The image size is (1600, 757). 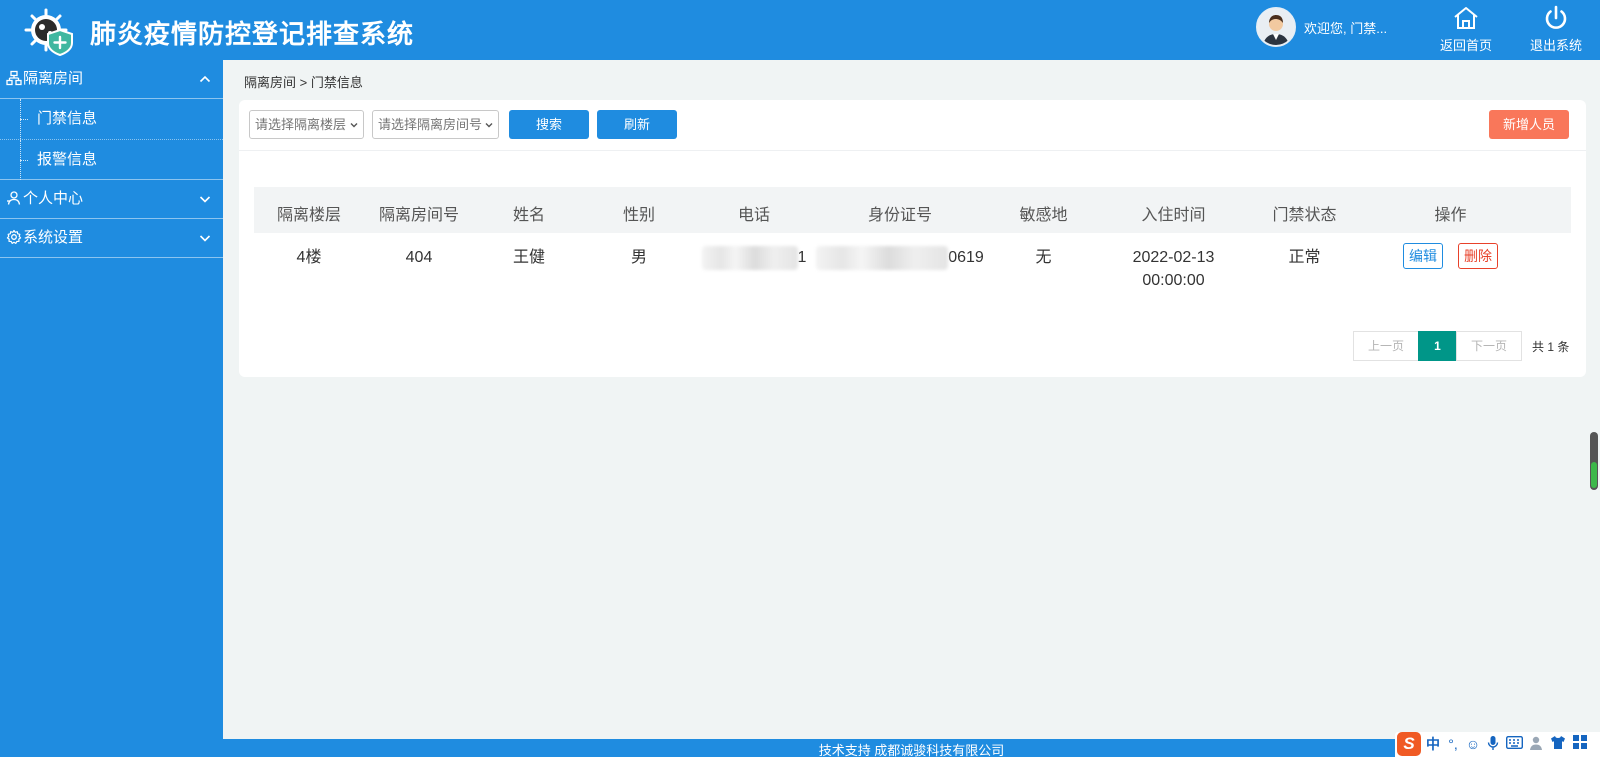 What do you see at coordinates (899, 215) in the screenshot?
I see `column-header-id-number: 身份证号` at bounding box center [899, 215].